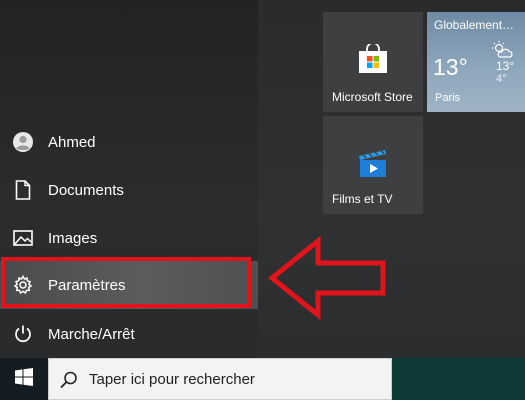 This screenshot has width=525, height=400. Describe the element at coordinates (23, 285) in the screenshot. I see `gear-icon` at that location.